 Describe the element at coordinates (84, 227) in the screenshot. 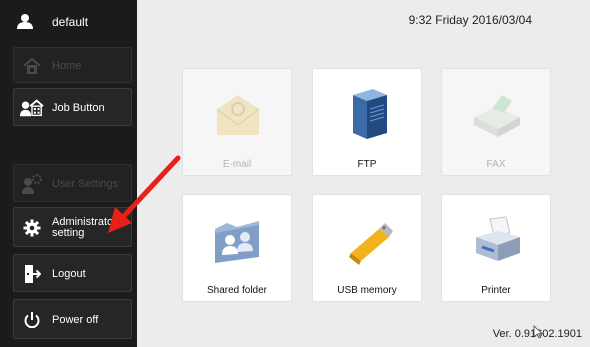

I see `sidebar-item-label: Administrator setting` at that location.